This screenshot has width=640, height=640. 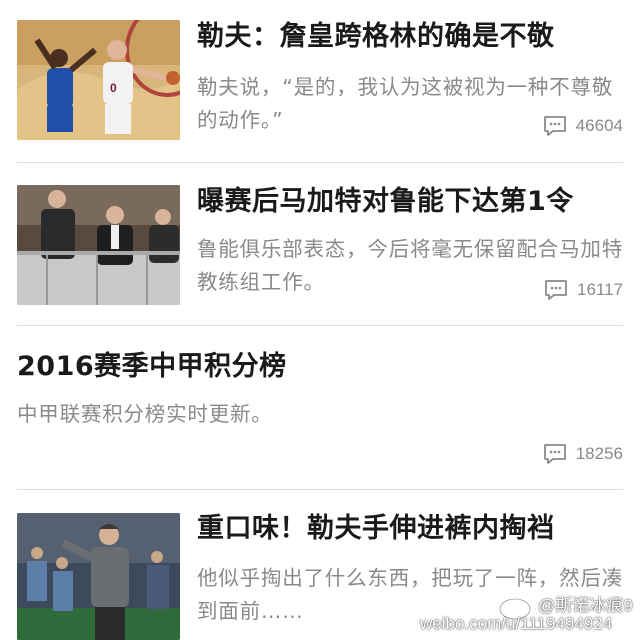 What do you see at coordinates (376, 37) in the screenshot?
I see `news-title: 勒夫：詹皇跨格林的确是不敬` at bounding box center [376, 37].